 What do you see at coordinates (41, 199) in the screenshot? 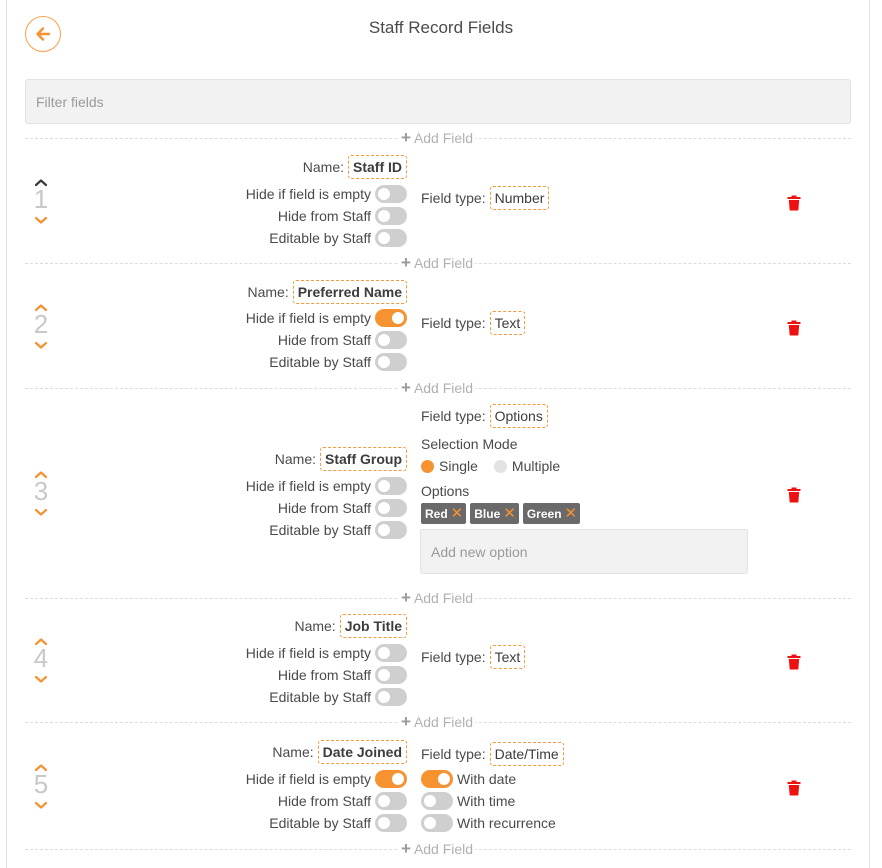
I see `reorder-control: 1` at bounding box center [41, 199].